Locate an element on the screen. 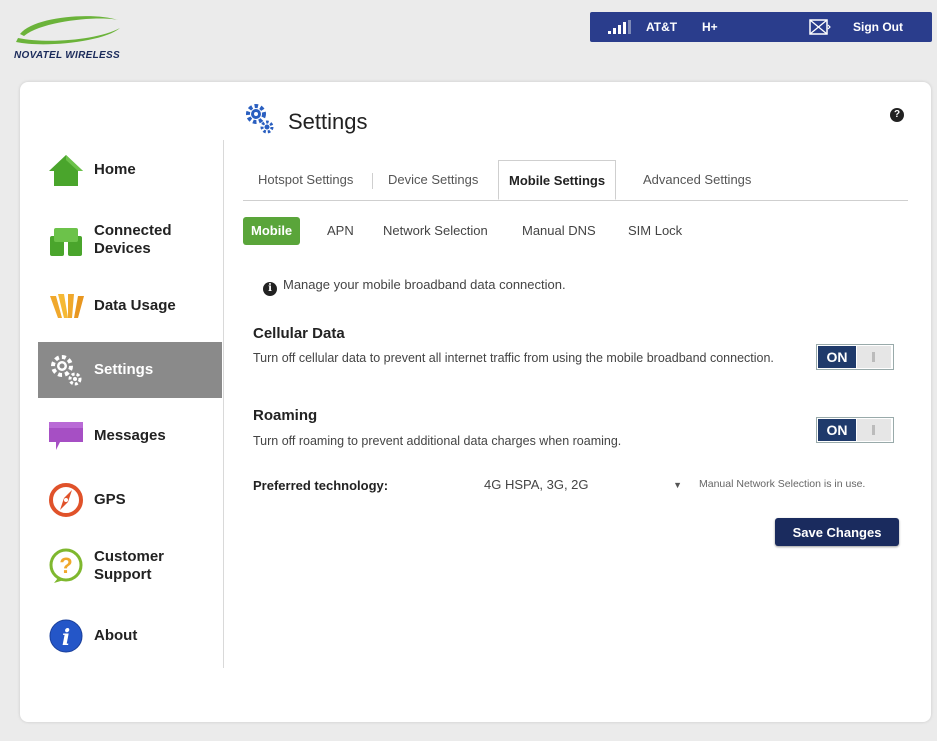  roaming-toggle: ON is located at coordinates (855, 430).